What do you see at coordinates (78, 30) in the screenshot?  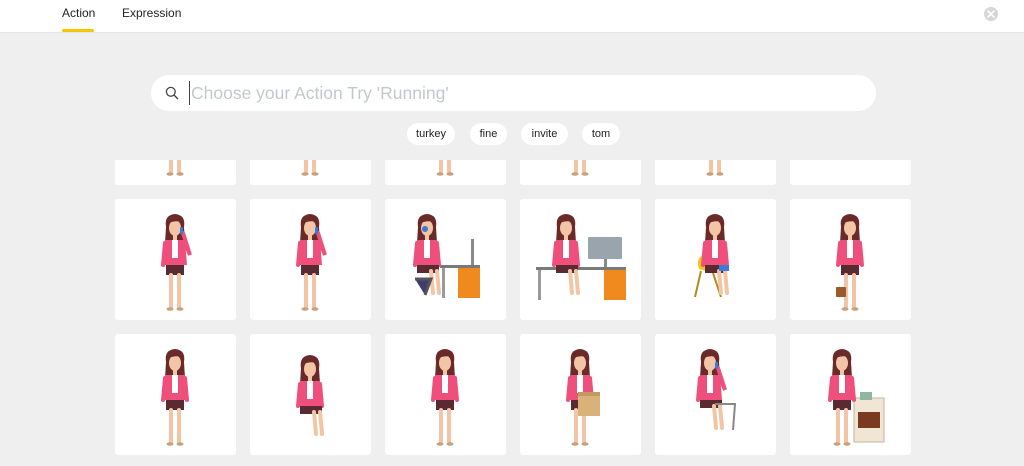 I see `active-tab-indicator` at bounding box center [78, 30].